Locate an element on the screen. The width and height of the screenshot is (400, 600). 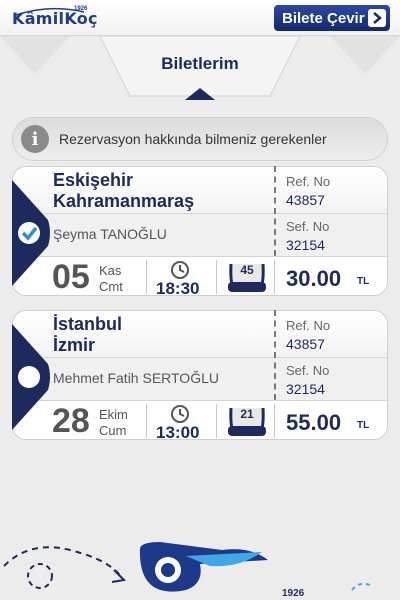
info-icon: i is located at coordinates (35, 139).